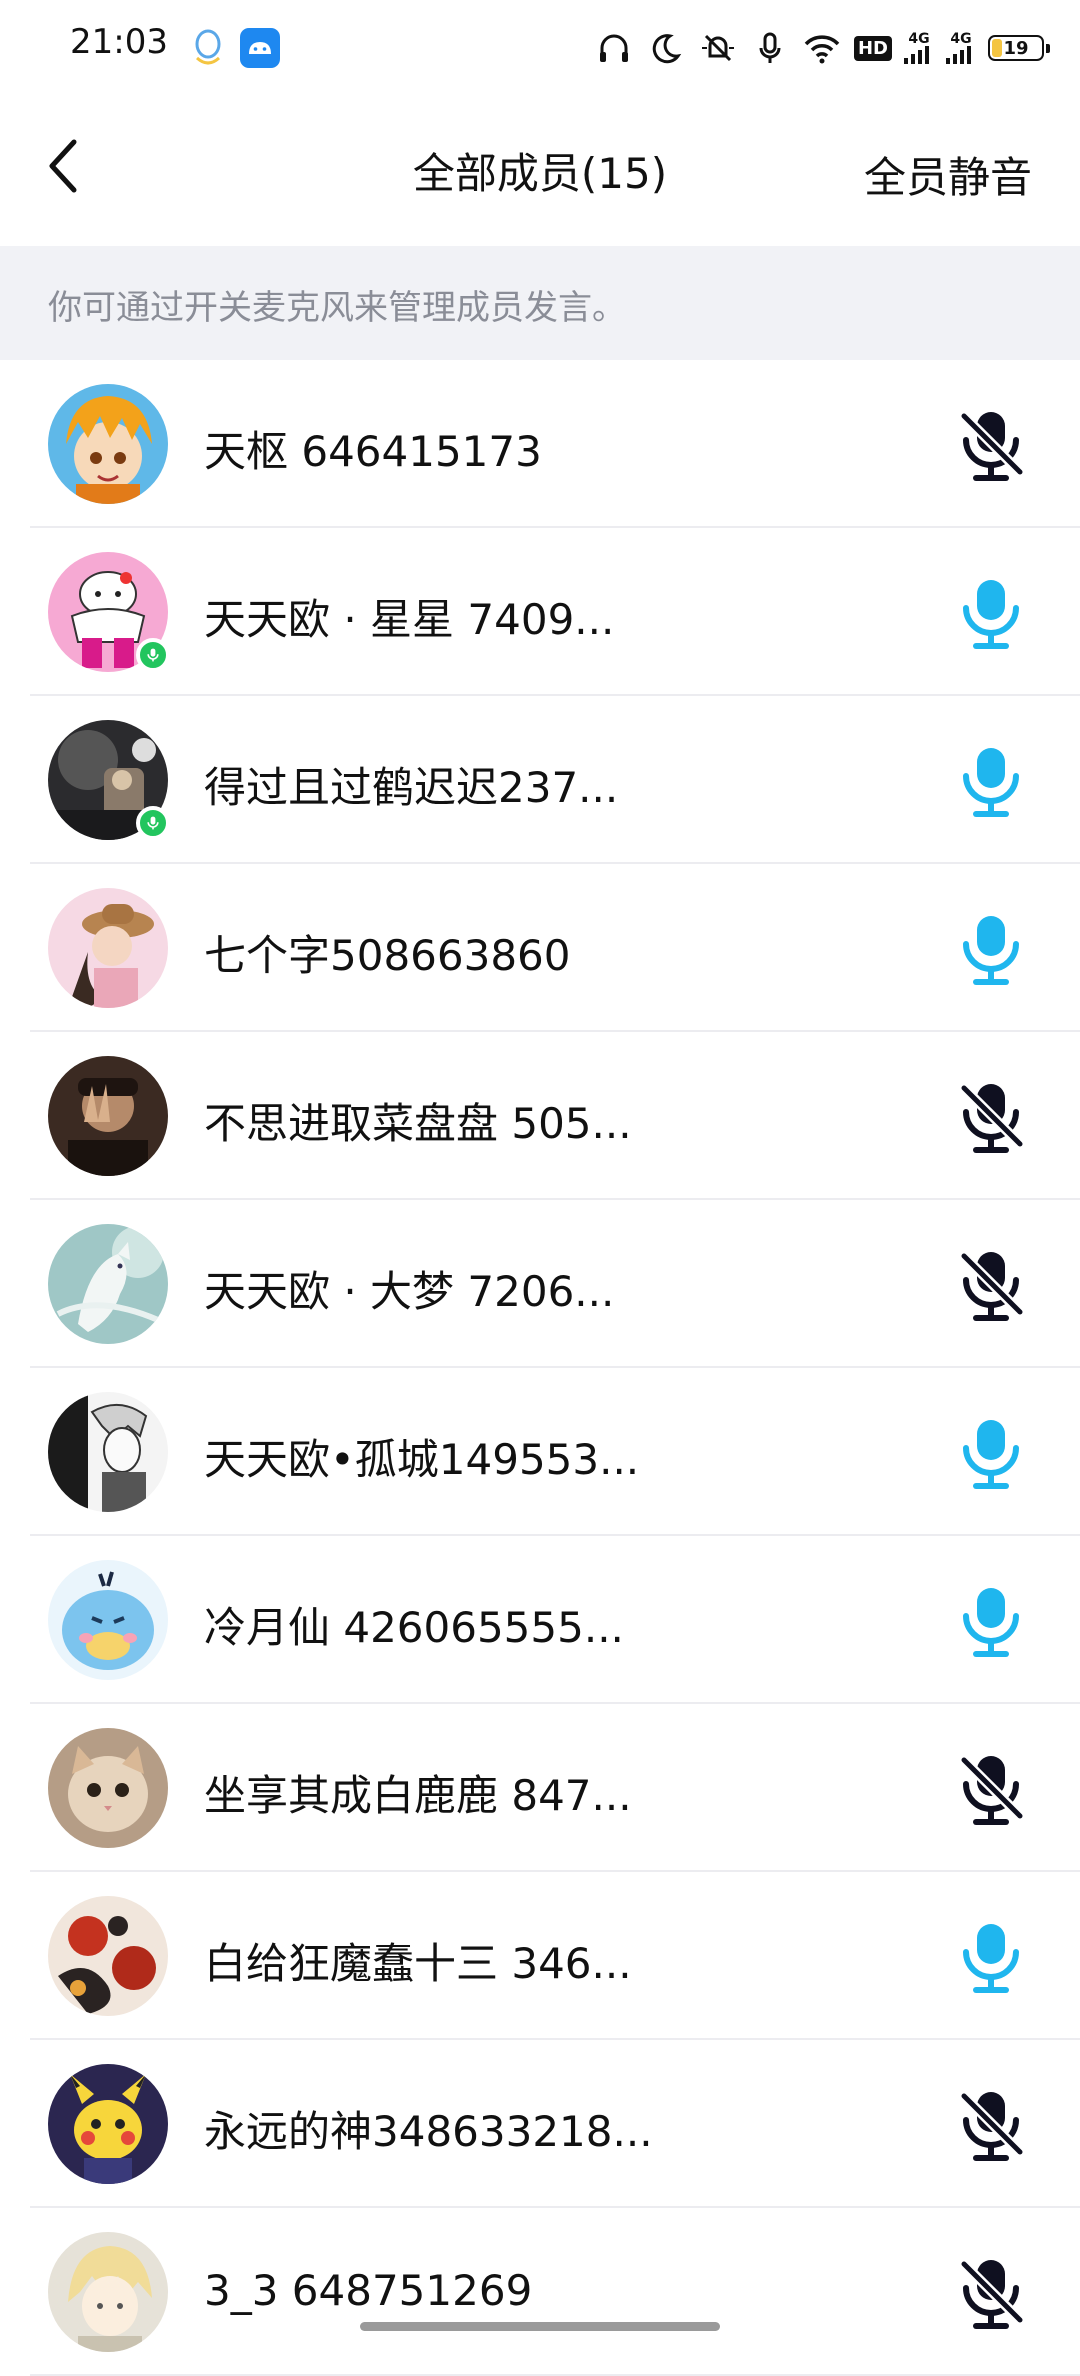 This screenshot has width=1080, height=2376. I want to click on network-label-2: 4G, so click(961, 39).